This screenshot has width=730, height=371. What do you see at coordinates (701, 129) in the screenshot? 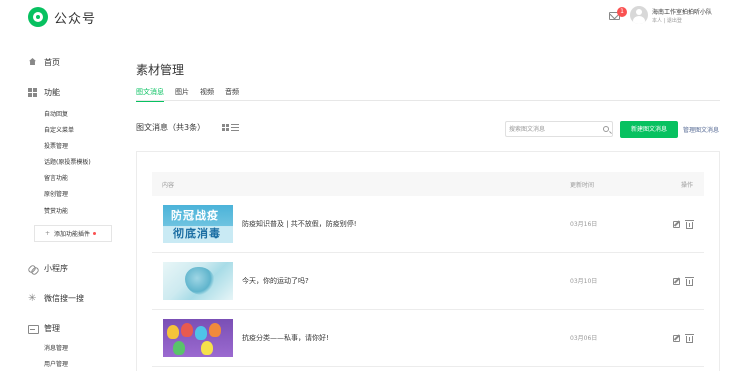
I see `manage-articles-link: 管理图文消息` at bounding box center [701, 129].